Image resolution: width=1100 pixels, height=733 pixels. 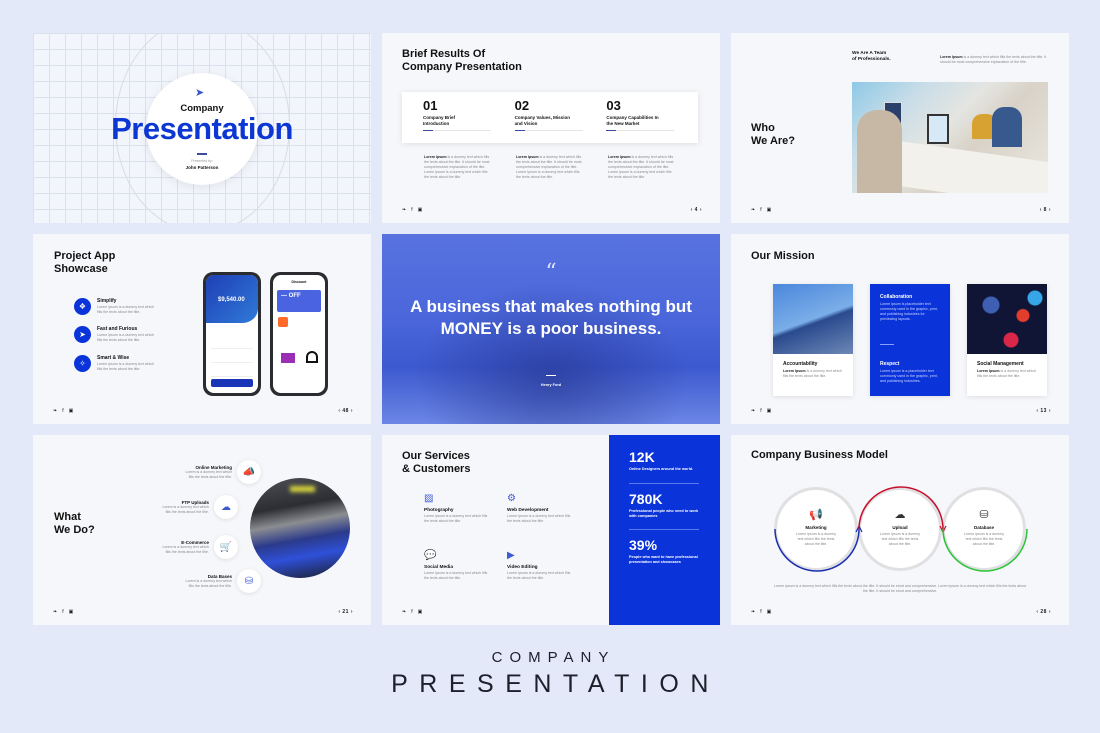 I want to click on image-icon: ▨, so click(x=429, y=498).